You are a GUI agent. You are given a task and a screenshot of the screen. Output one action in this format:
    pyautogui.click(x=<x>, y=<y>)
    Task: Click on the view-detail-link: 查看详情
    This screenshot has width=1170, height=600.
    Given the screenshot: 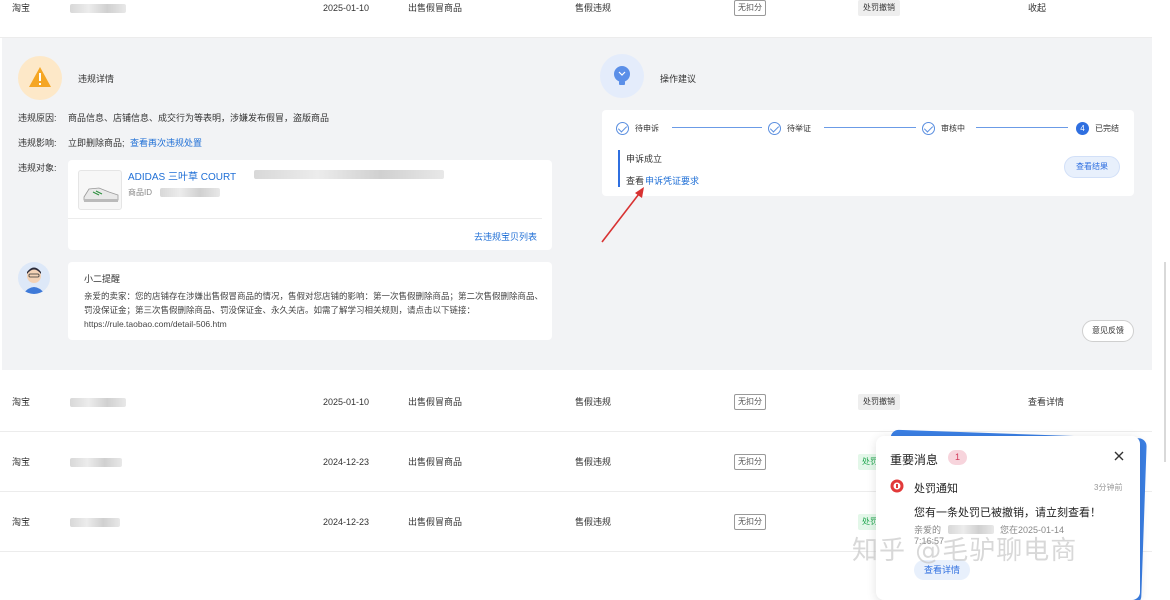 What is the action you would take?
    pyautogui.click(x=1046, y=402)
    